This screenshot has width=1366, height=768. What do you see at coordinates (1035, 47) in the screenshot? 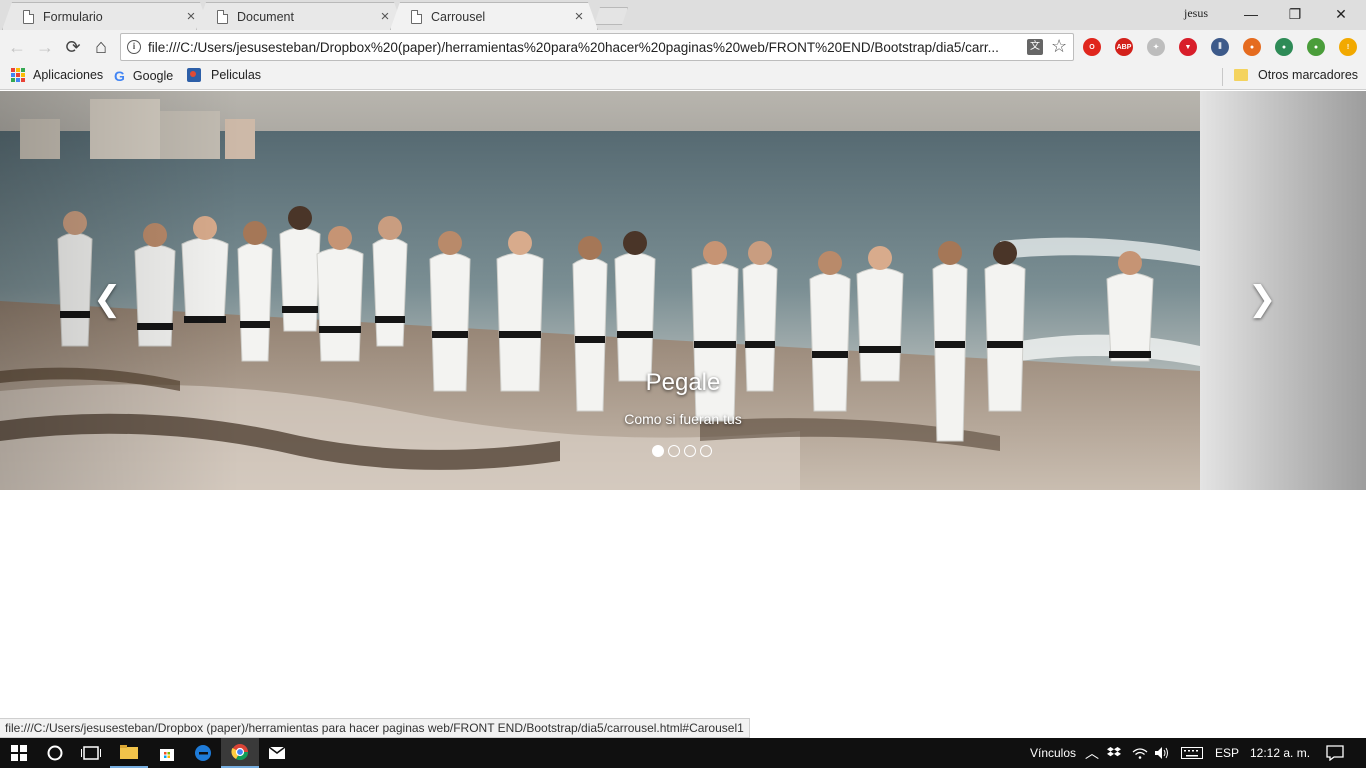
I see `translate-icon: 文` at bounding box center [1035, 47].